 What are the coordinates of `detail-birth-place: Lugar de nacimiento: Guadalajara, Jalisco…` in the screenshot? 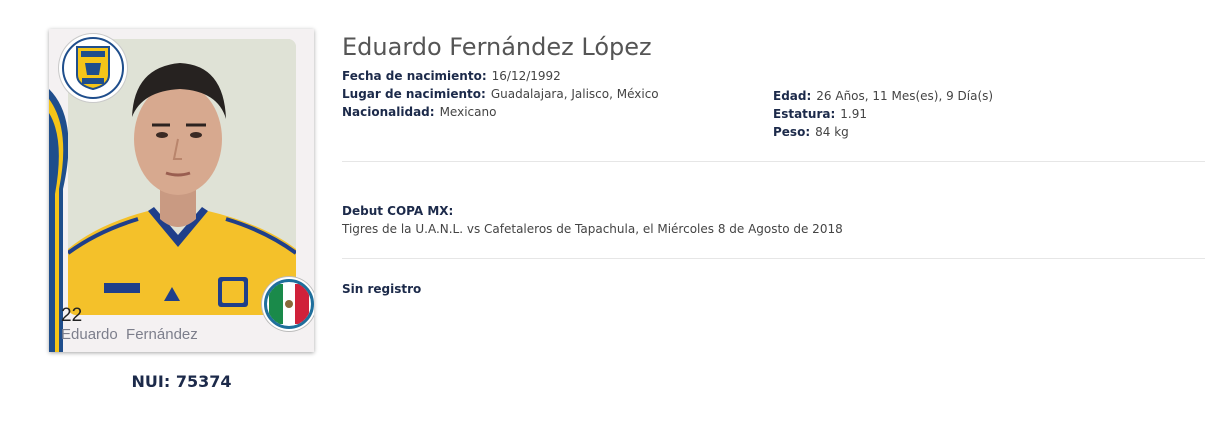 It's located at (500, 94).